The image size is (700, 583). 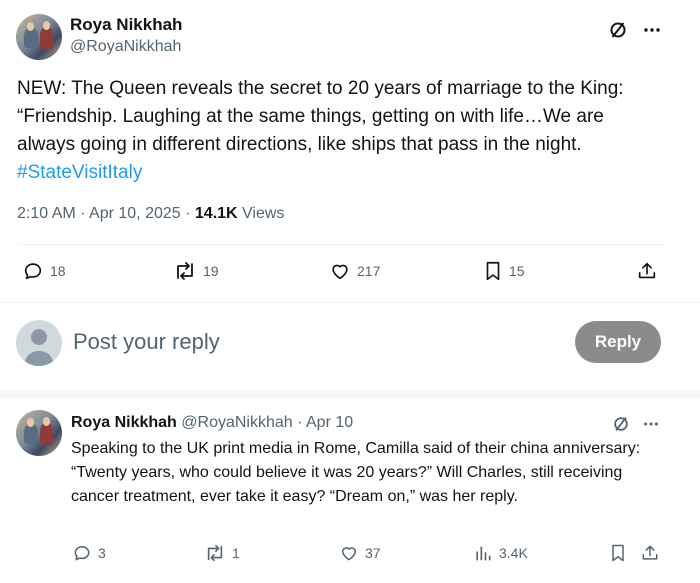 I want to click on reply-author-avatar, so click(x=39, y=433).